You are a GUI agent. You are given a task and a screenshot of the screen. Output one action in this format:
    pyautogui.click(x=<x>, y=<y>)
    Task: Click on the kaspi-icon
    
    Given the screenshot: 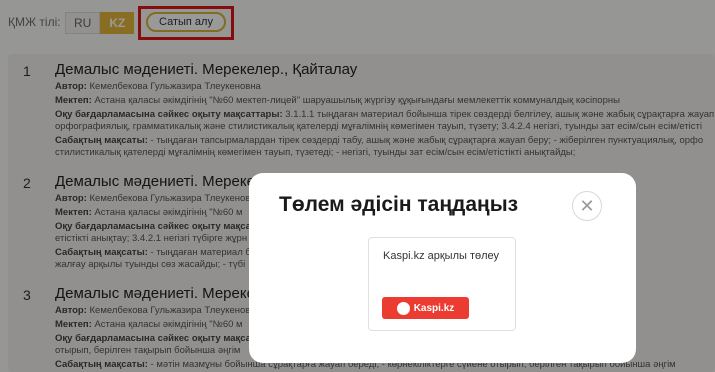 What is the action you would take?
    pyautogui.click(x=403, y=308)
    